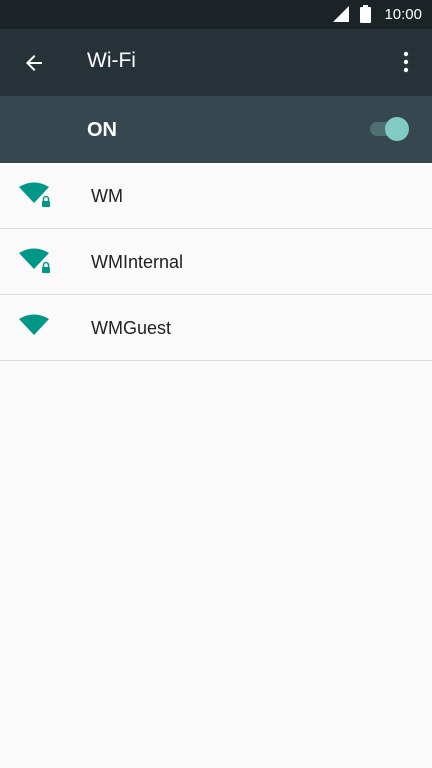 This screenshot has width=432, height=768. What do you see at coordinates (216, 62) in the screenshot?
I see `app-bar: Wi-Fi` at bounding box center [216, 62].